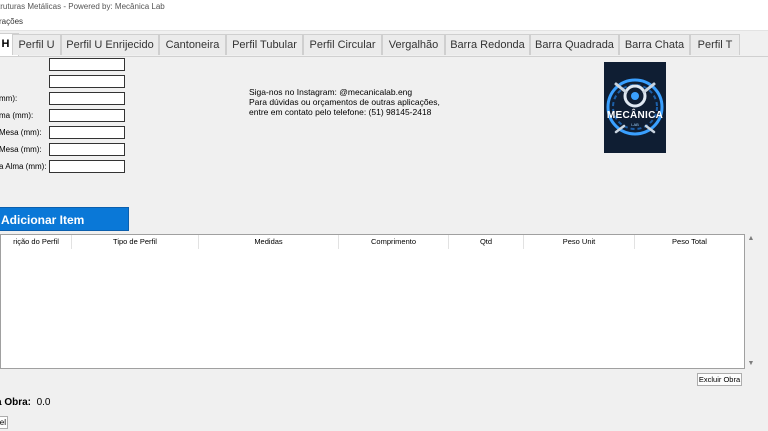  What do you see at coordinates (331, 92) in the screenshot?
I see `contact-instagram: Siga-nos no Instagram: @mecanicalab.eng` at bounding box center [331, 92].